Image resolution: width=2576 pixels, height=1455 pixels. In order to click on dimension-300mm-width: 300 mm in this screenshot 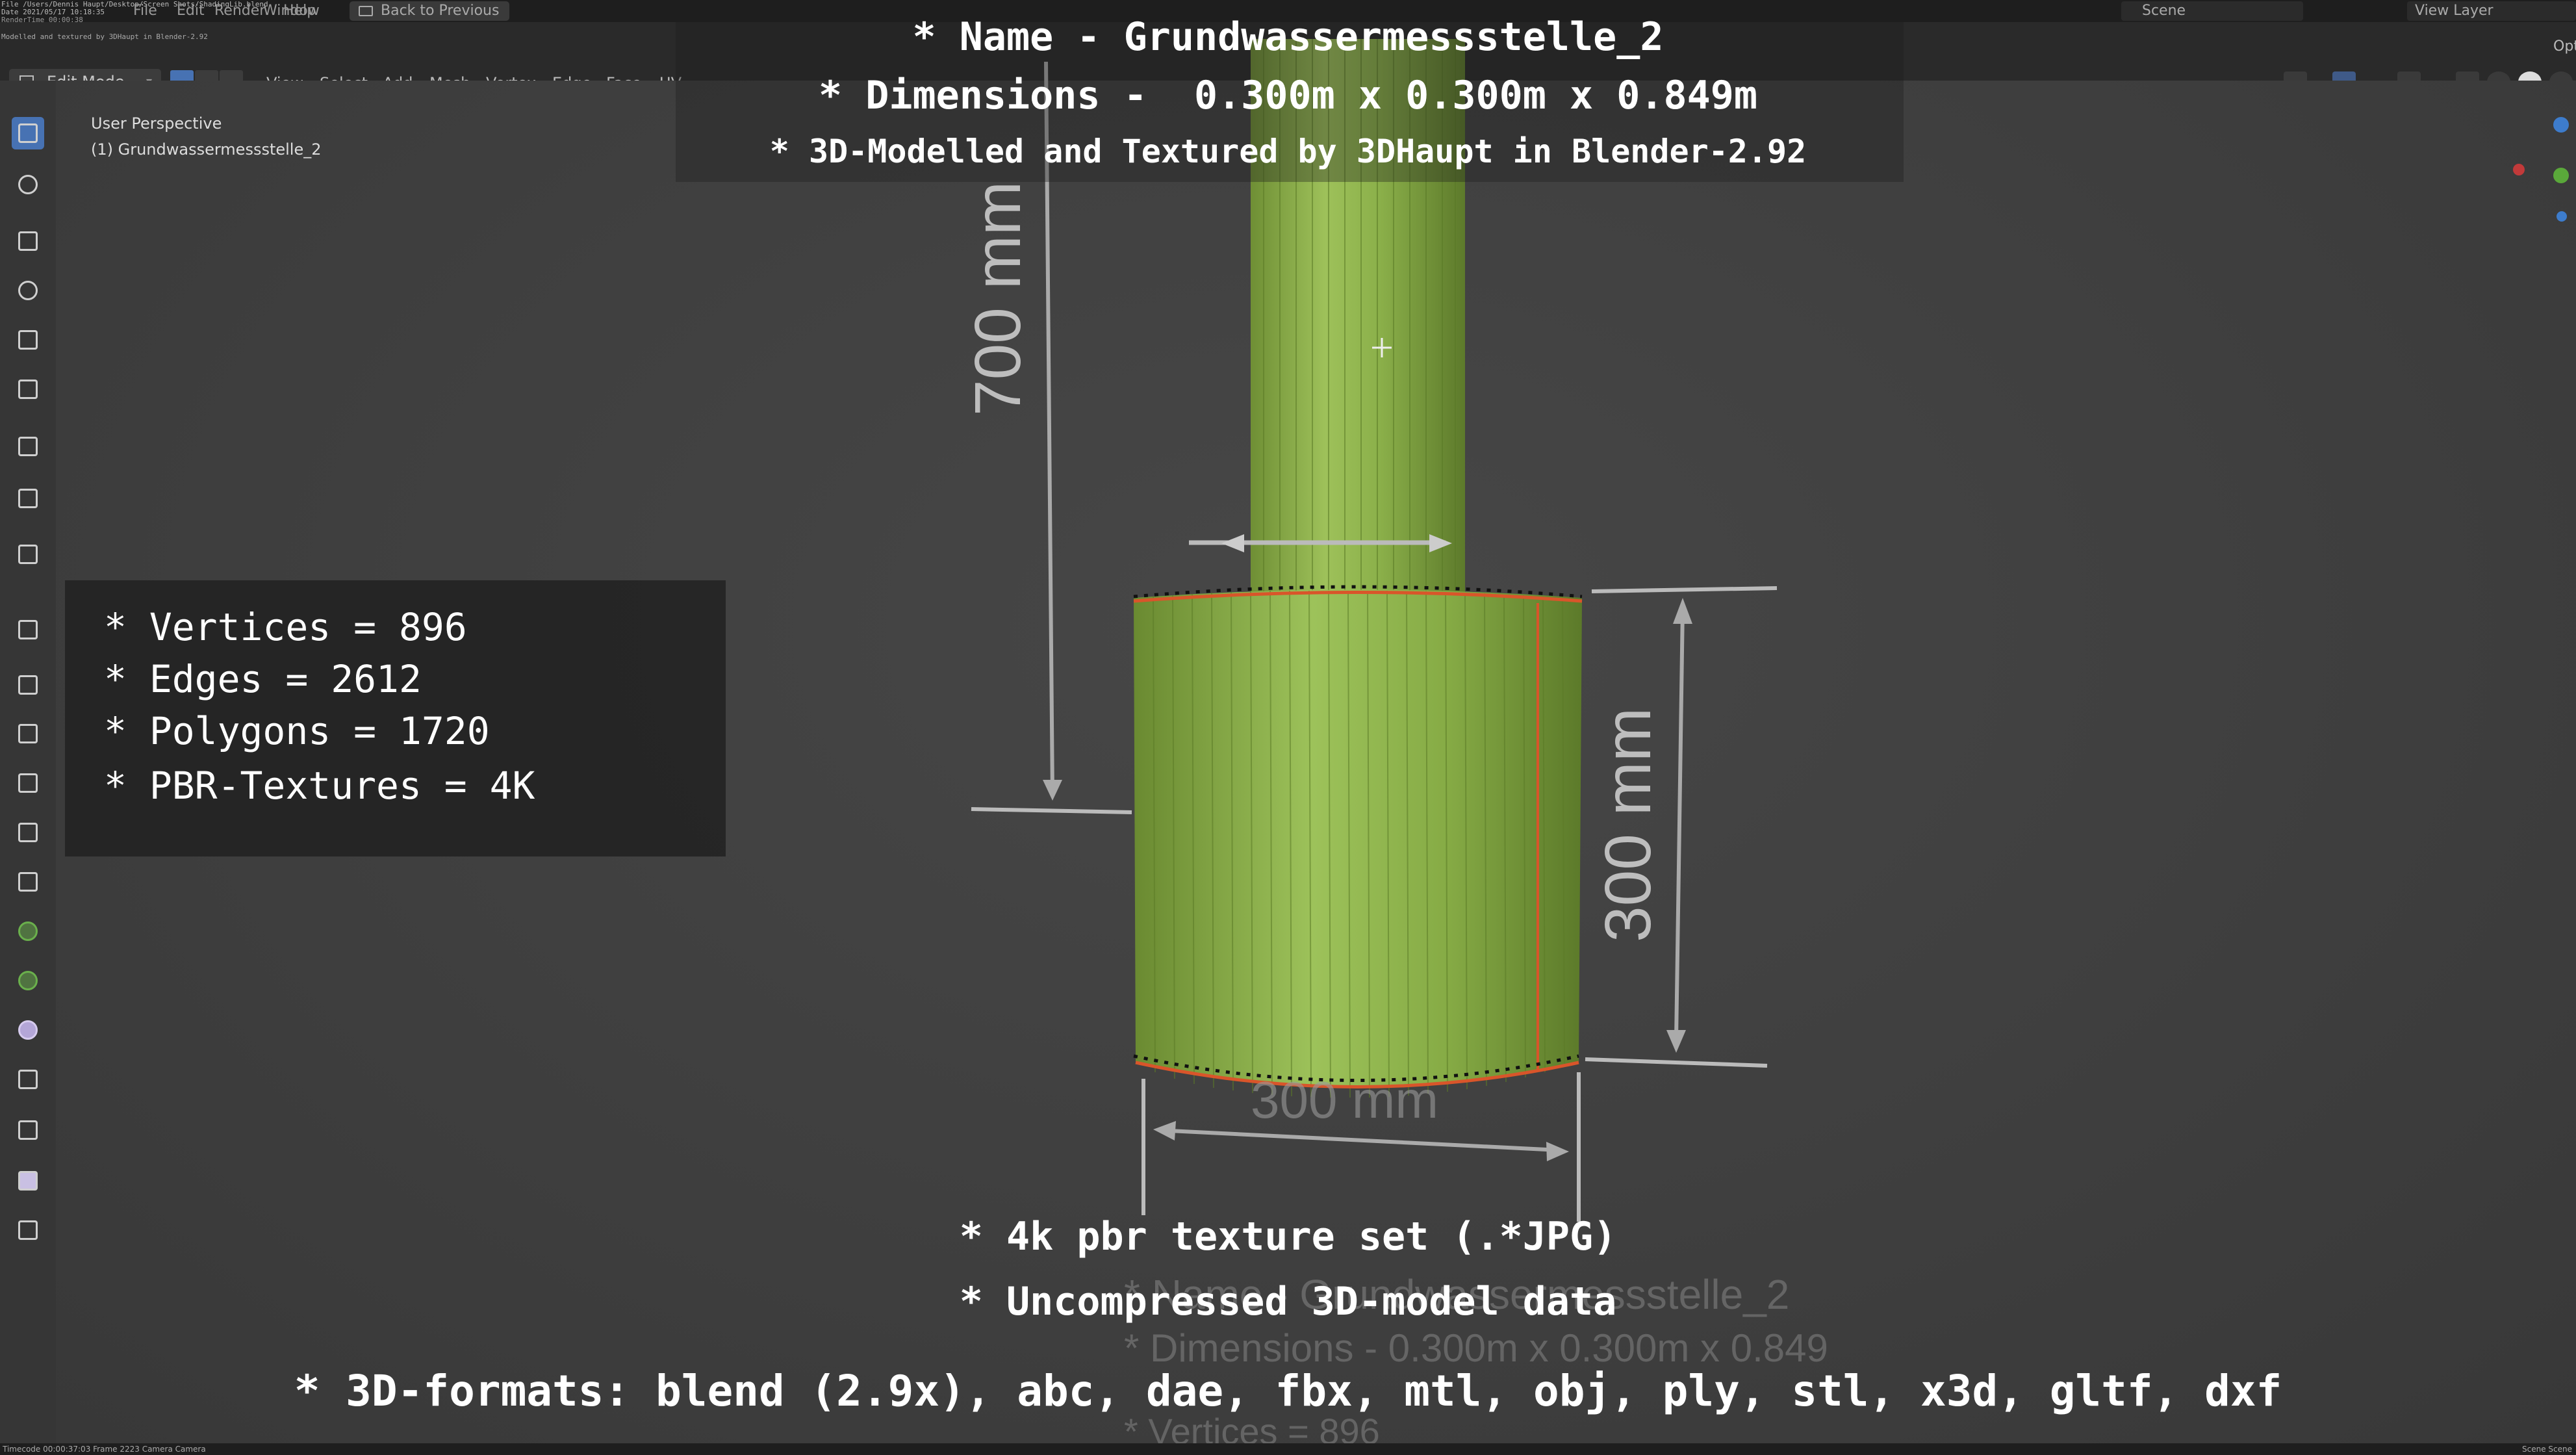, I will do `click(1361, 1147)`.